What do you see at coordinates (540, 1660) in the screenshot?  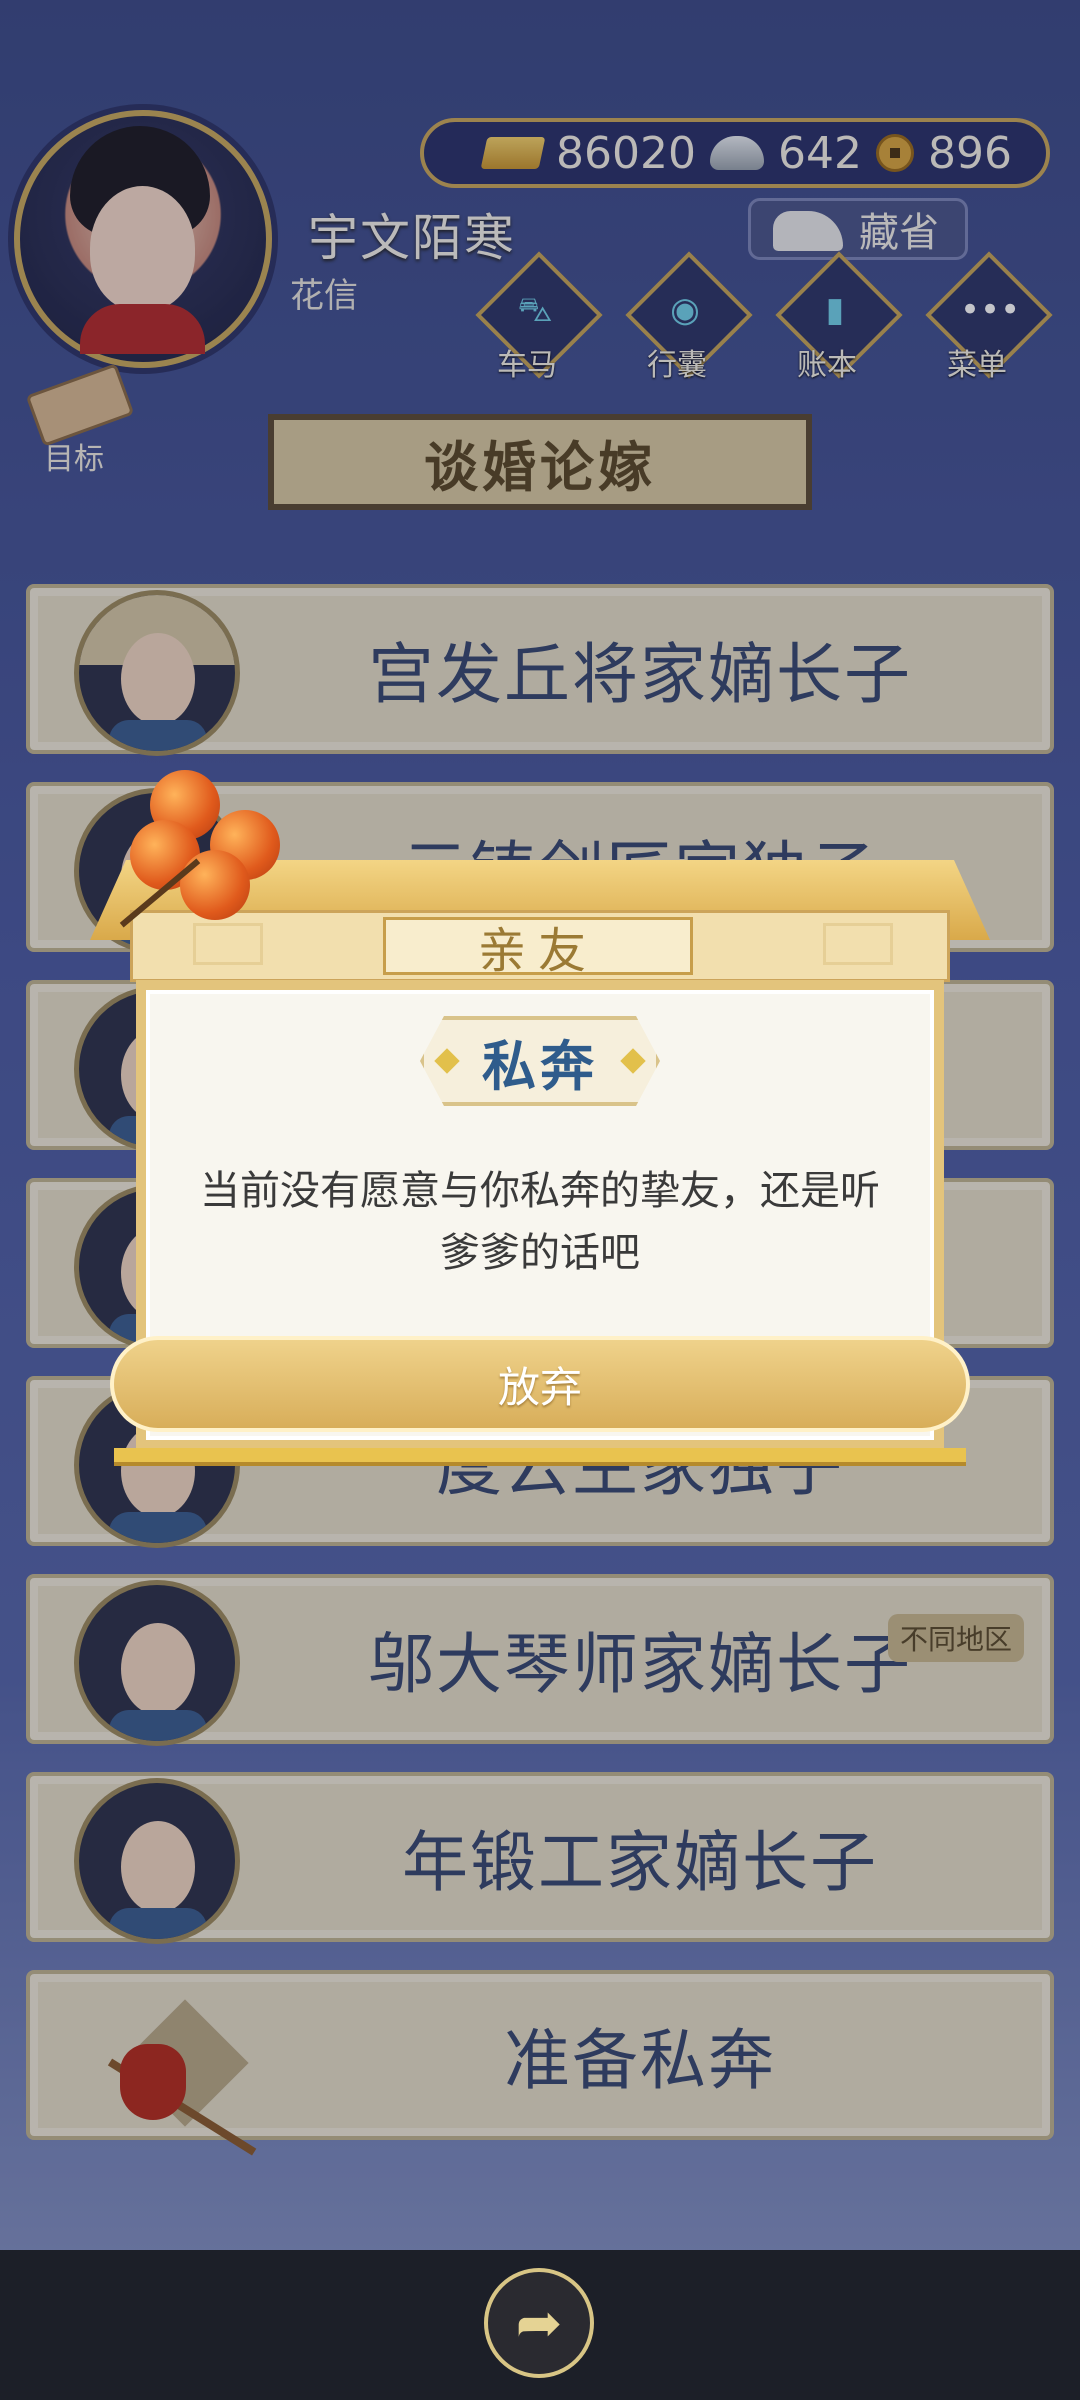 I see `suitor-row: 邬大琴师家嫡长子 不同地区` at bounding box center [540, 1660].